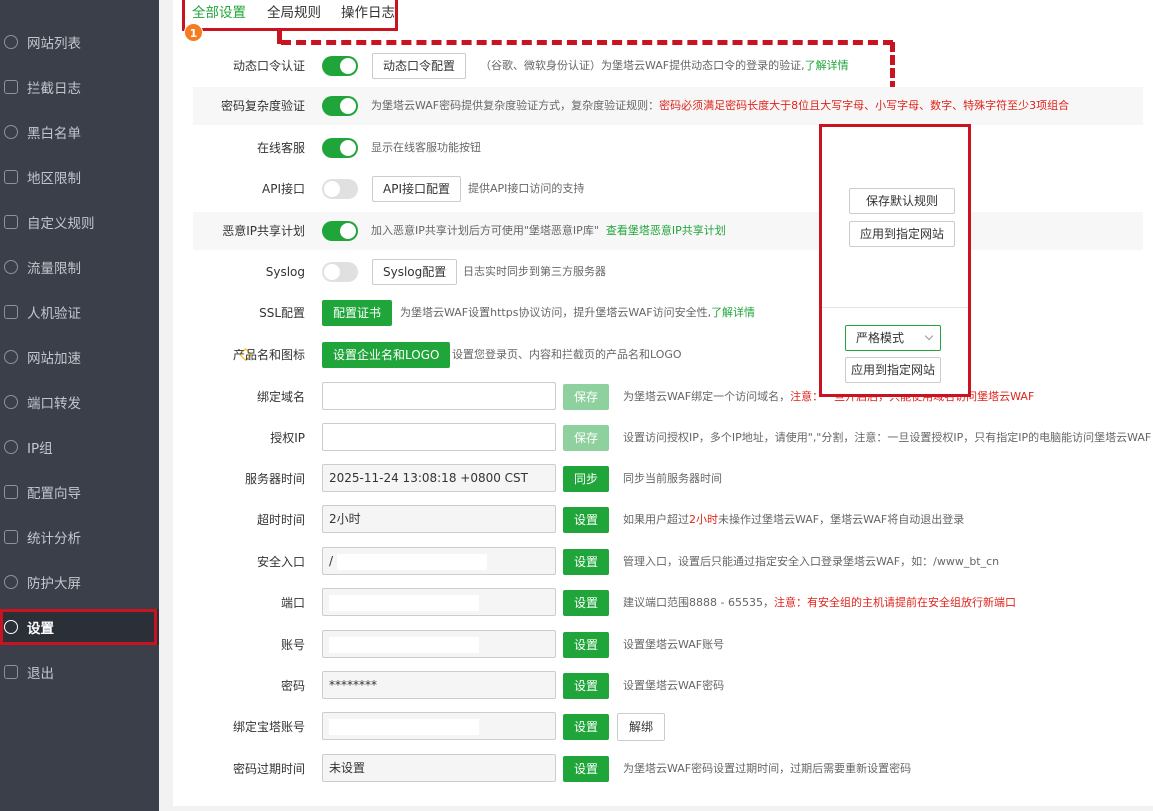  What do you see at coordinates (79, 671) in the screenshot?
I see `sidebar-item-logout: 退出` at bounding box center [79, 671].